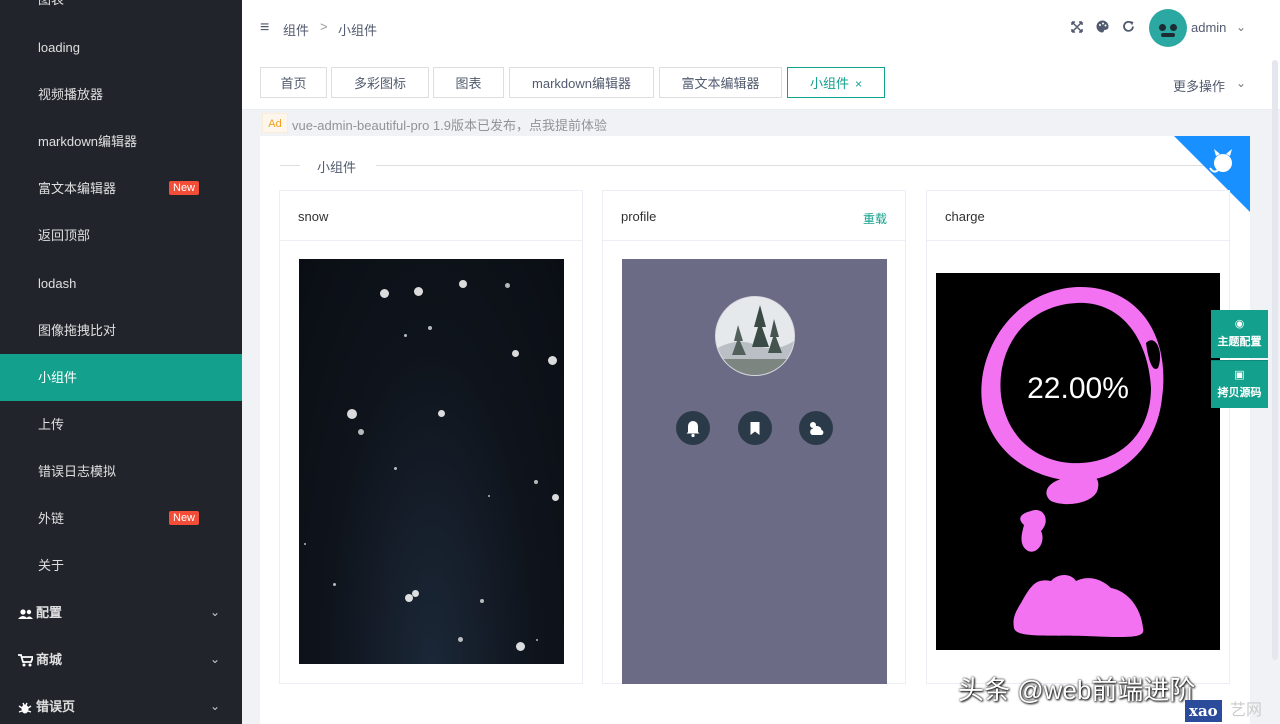 The width and height of the screenshot is (1280, 724). Describe the element at coordinates (51, 518) in the screenshot. I see `sidebar-item-label: 外链` at that location.